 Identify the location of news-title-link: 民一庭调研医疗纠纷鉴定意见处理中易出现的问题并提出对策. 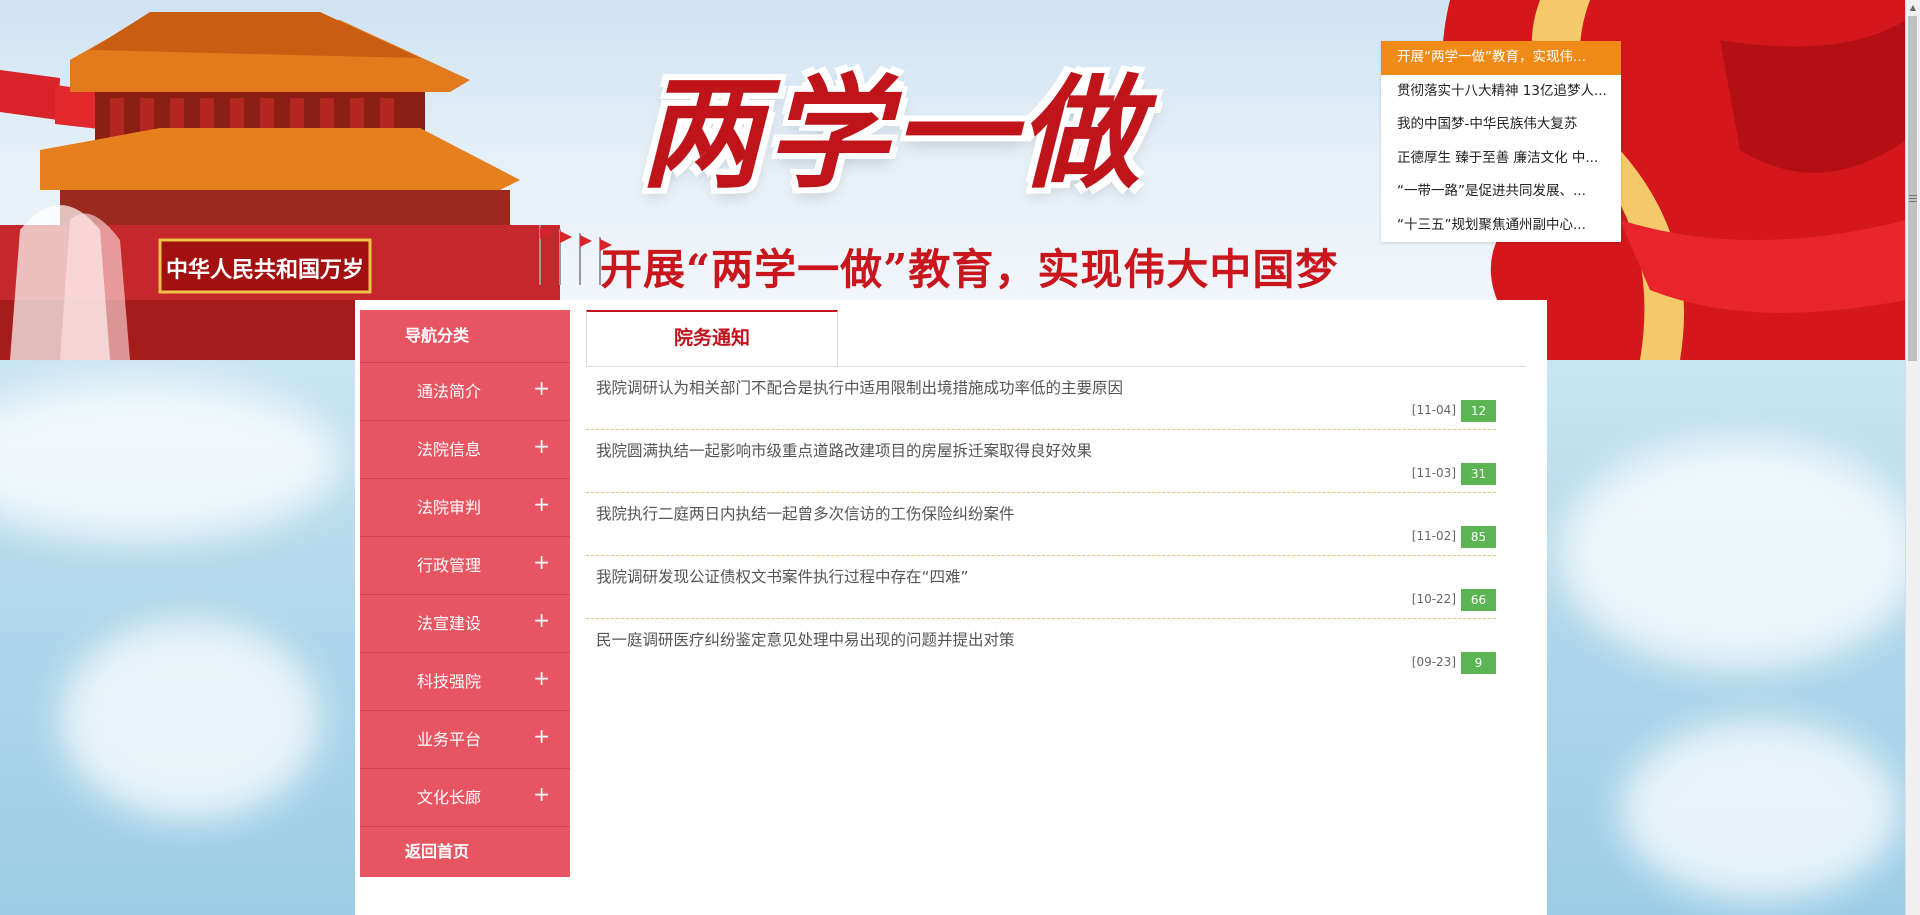
(805, 639).